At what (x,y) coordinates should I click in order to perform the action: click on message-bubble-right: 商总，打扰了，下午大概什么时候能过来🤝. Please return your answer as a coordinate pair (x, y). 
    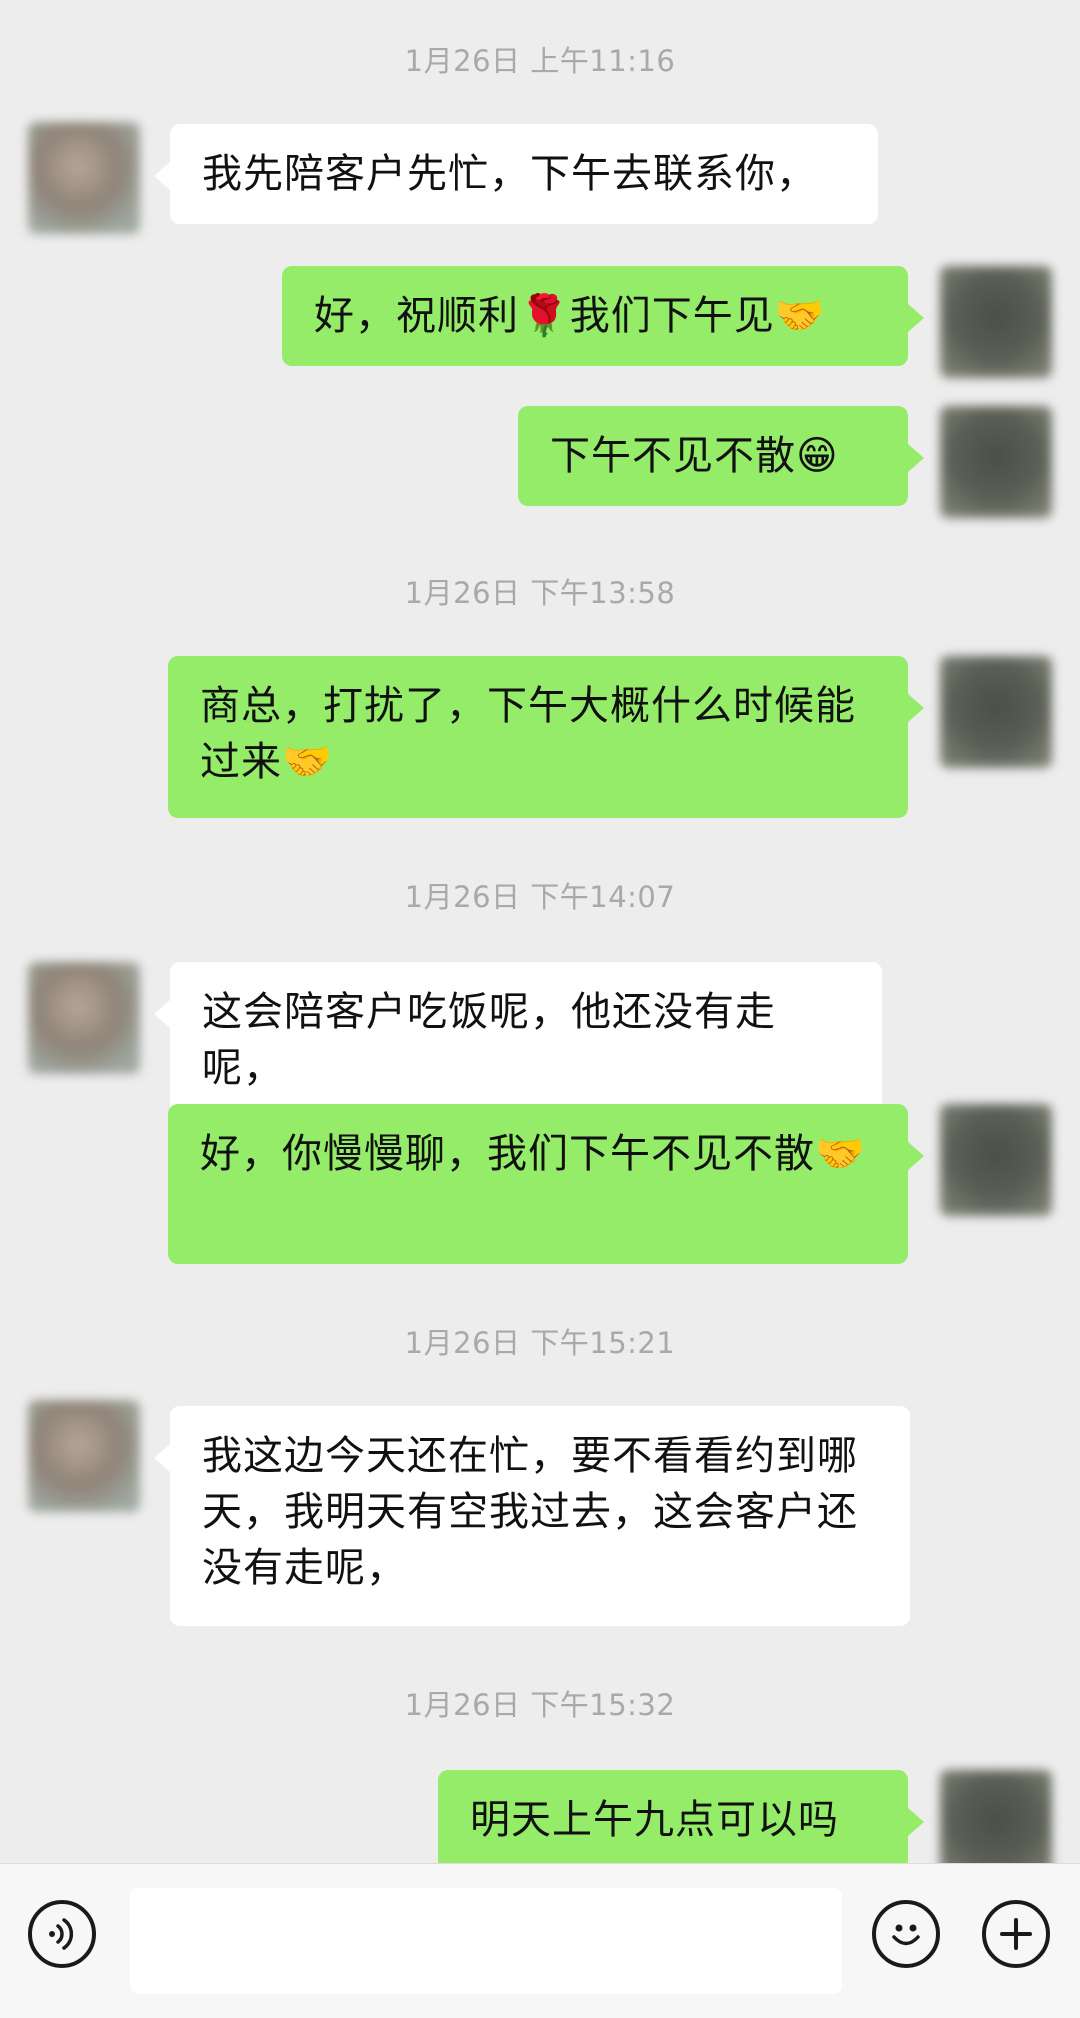
    Looking at the image, I should click on (546, 737).